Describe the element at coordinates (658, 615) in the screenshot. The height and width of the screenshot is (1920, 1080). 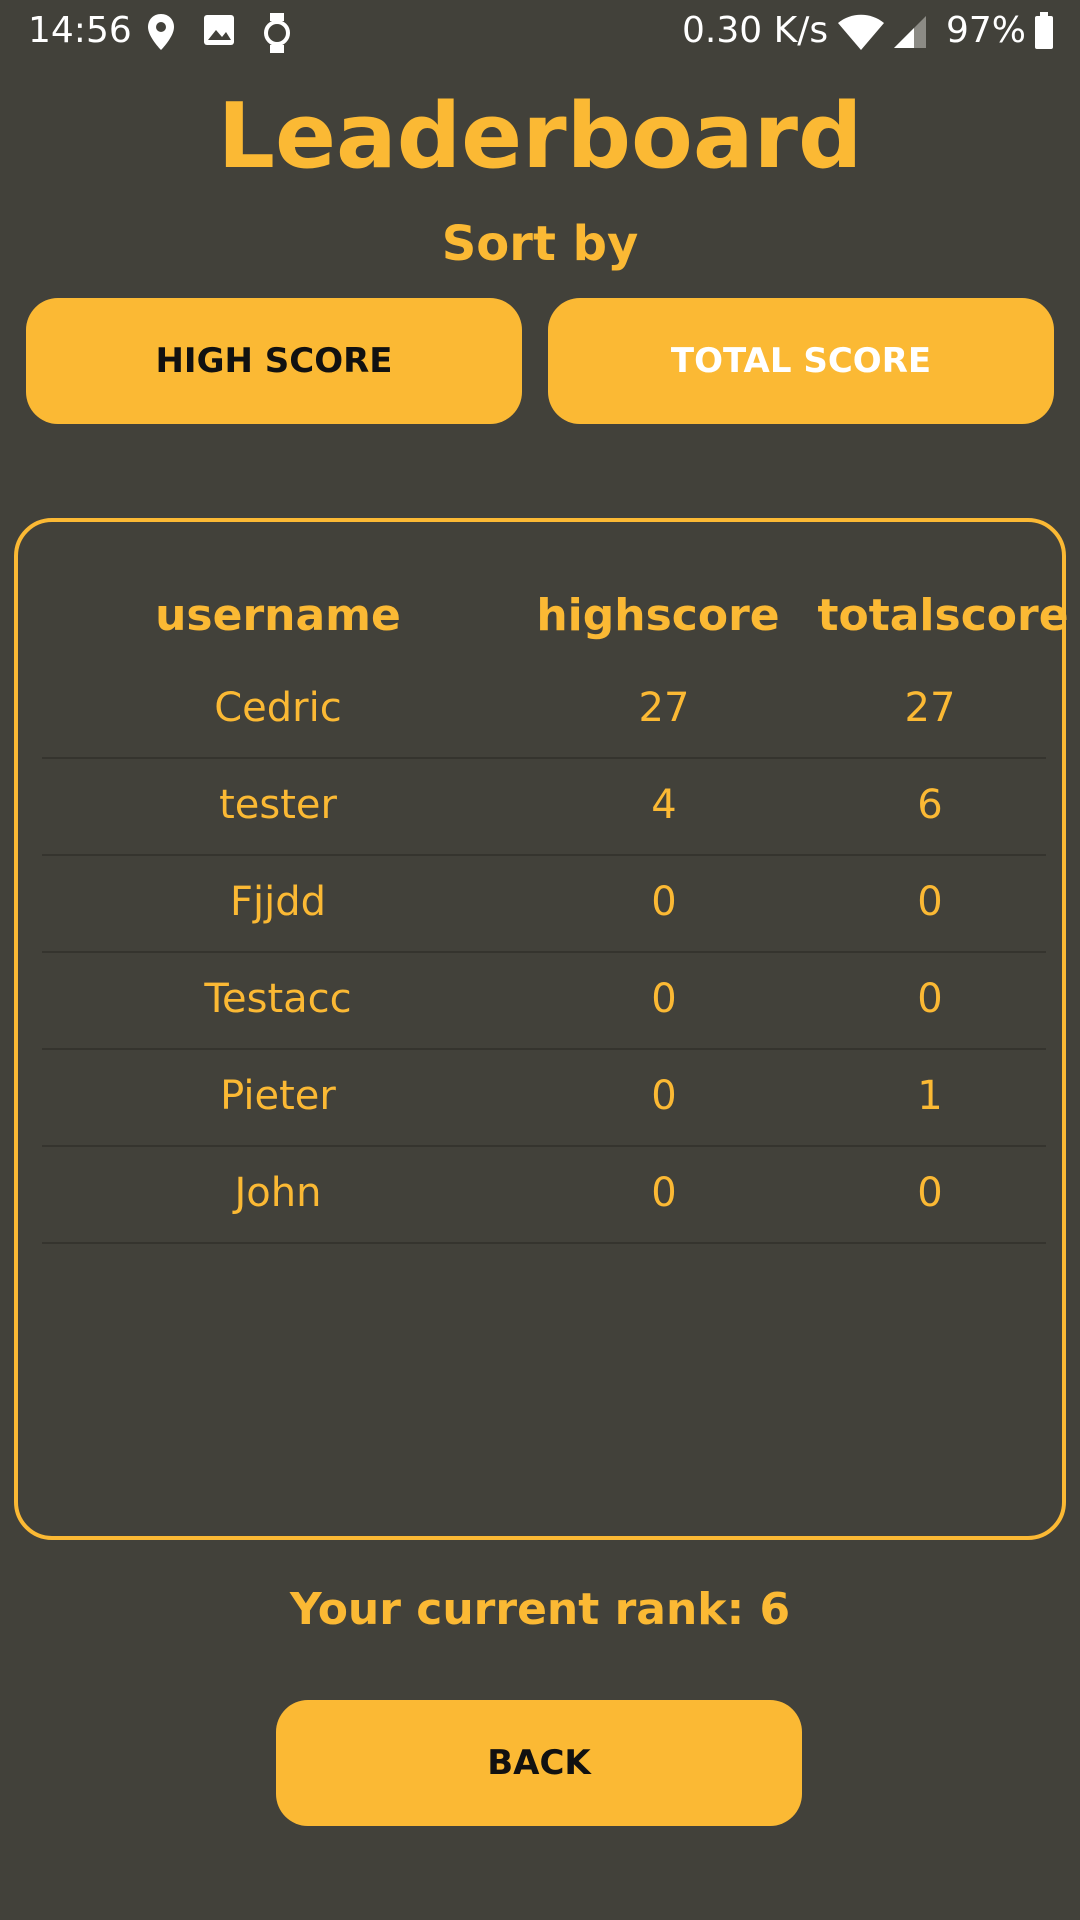
I see `header-highscore: highscore` at that location.